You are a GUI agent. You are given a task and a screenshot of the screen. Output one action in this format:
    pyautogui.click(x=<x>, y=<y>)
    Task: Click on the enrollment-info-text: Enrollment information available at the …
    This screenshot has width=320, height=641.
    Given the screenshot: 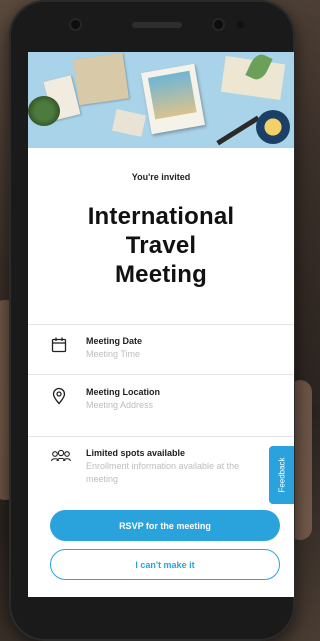 What is the action you would take?
    pyautogui.click(x=163, y=472)
    